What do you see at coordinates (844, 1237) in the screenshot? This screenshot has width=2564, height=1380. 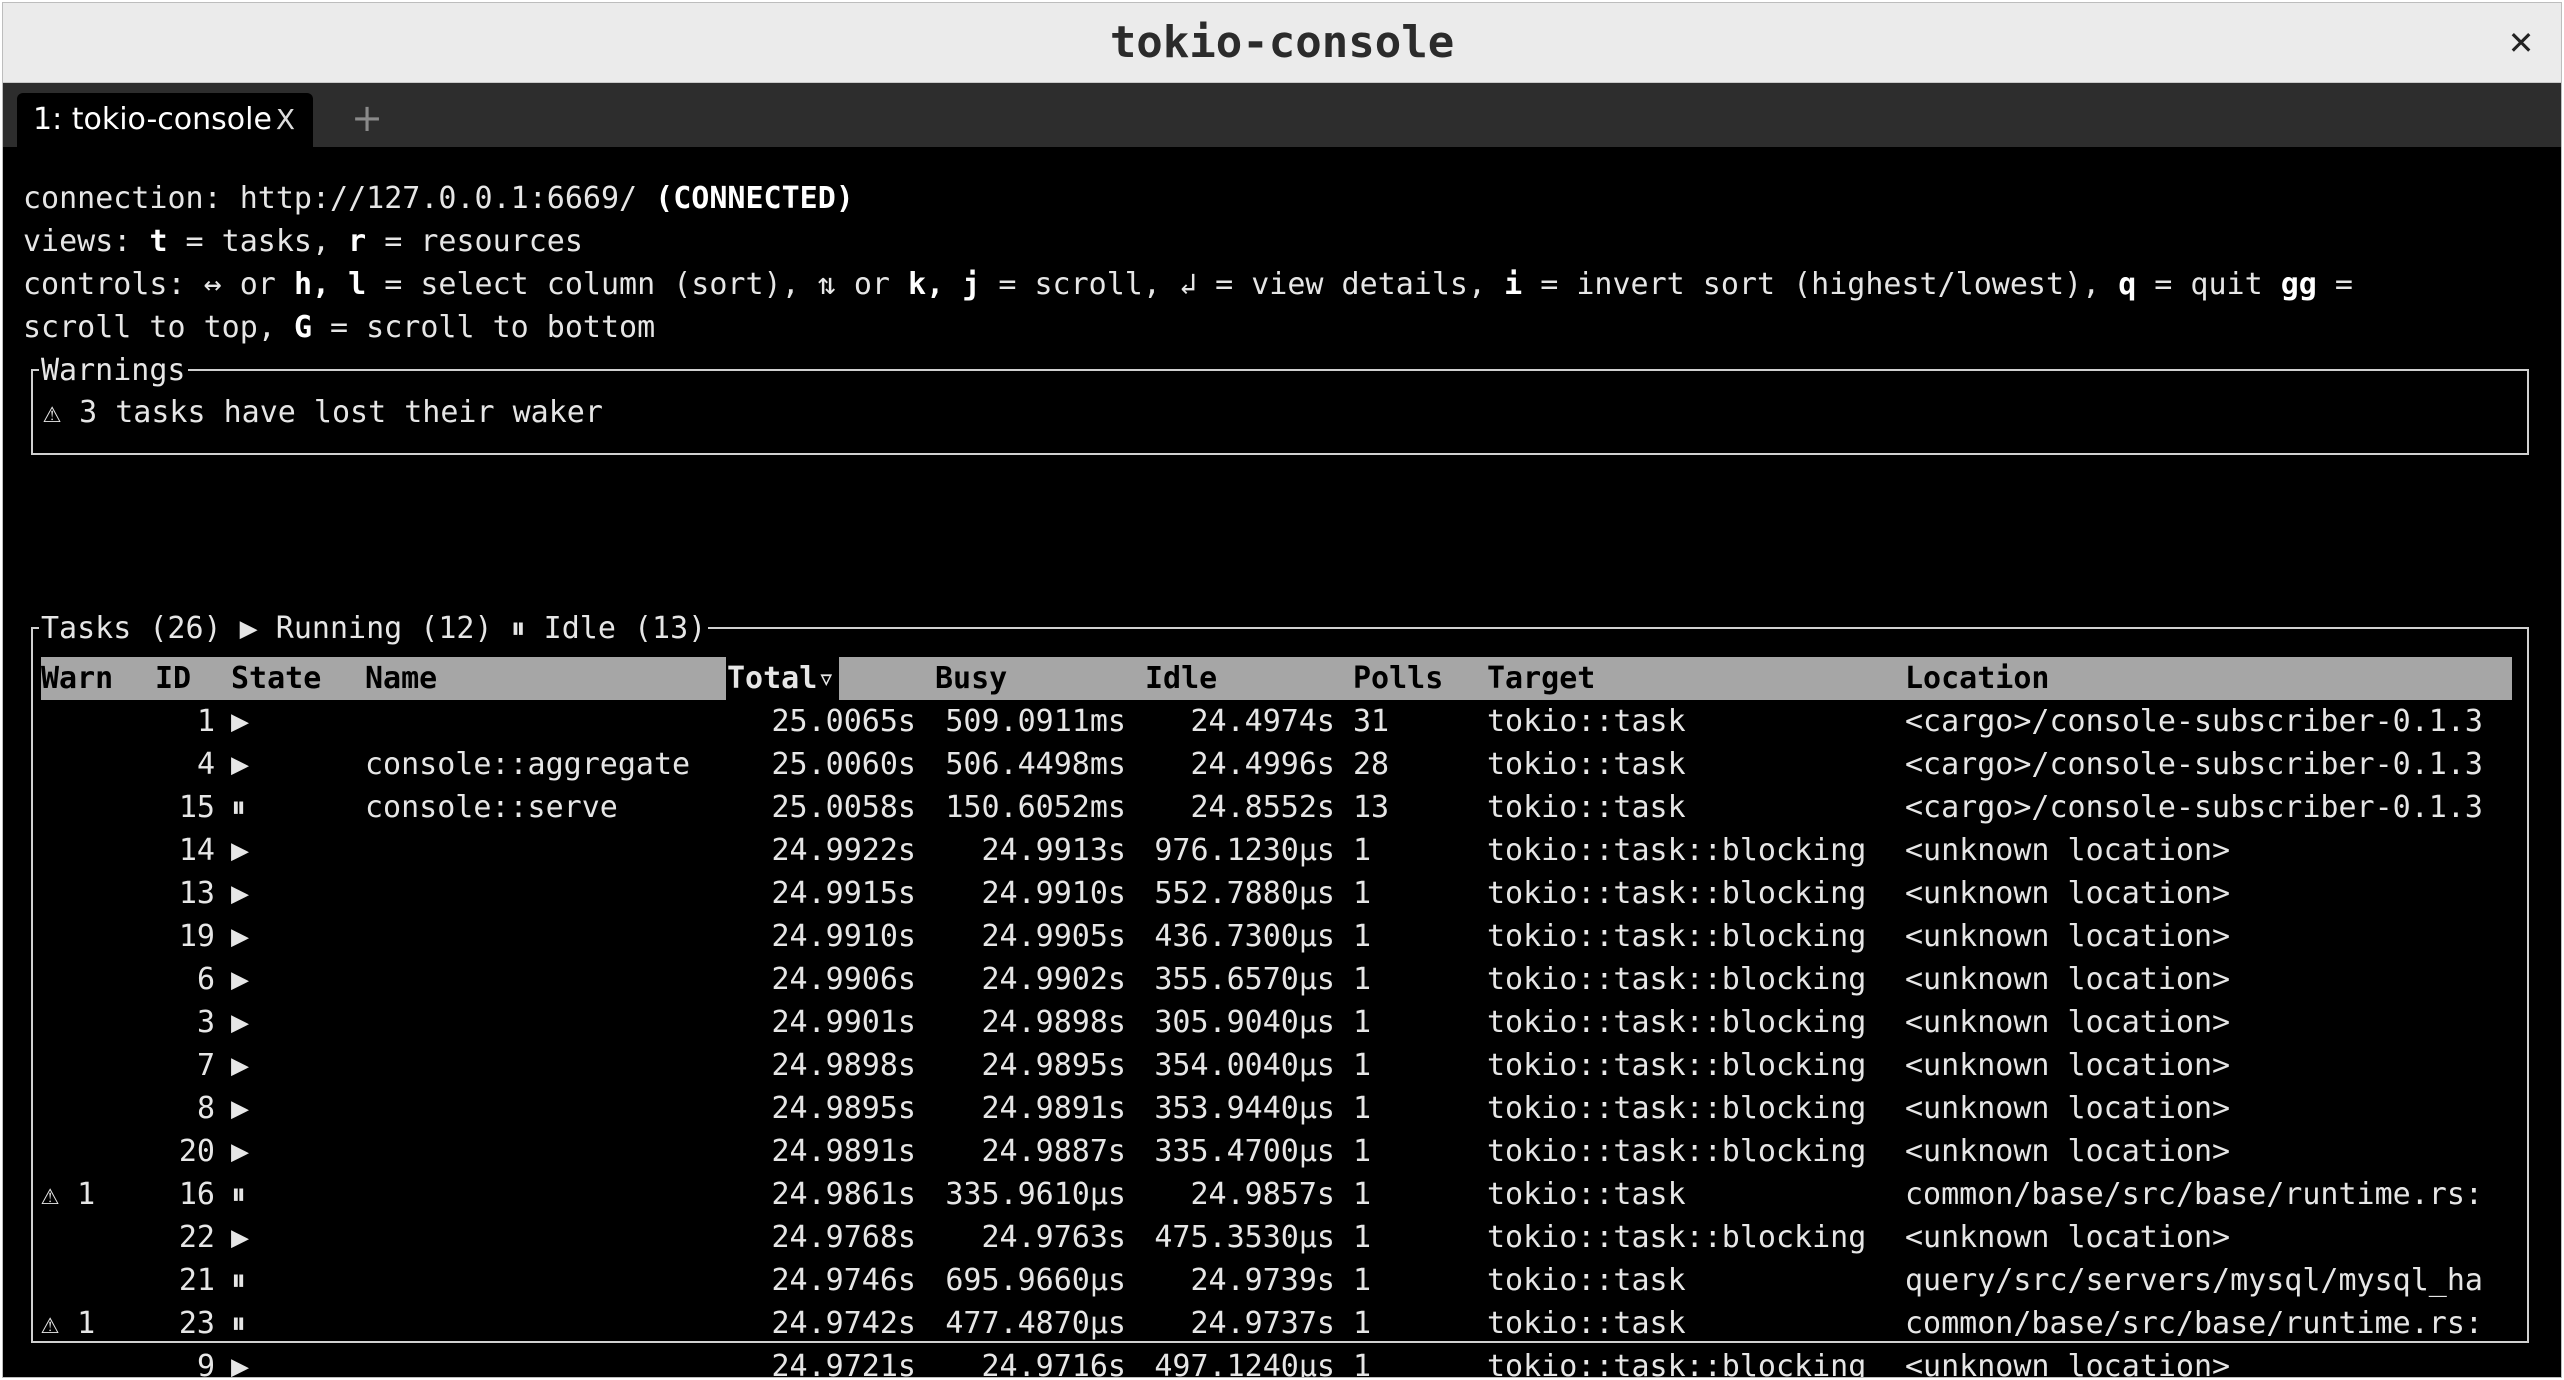 I see `cell-total: 24.9768s` at bounding box center [844, 1237].